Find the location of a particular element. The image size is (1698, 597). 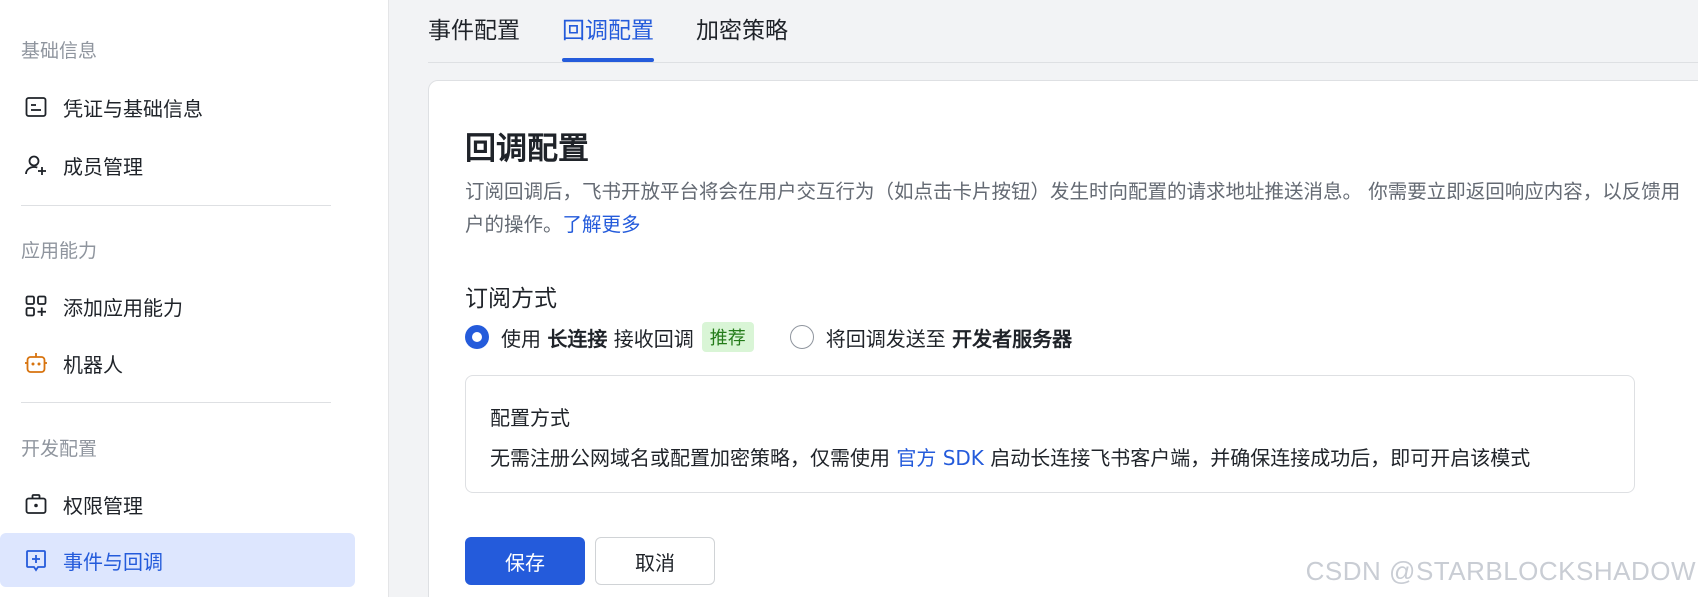

sidebar-item-events: 事件与回调 is located at coordinates (177, 560).